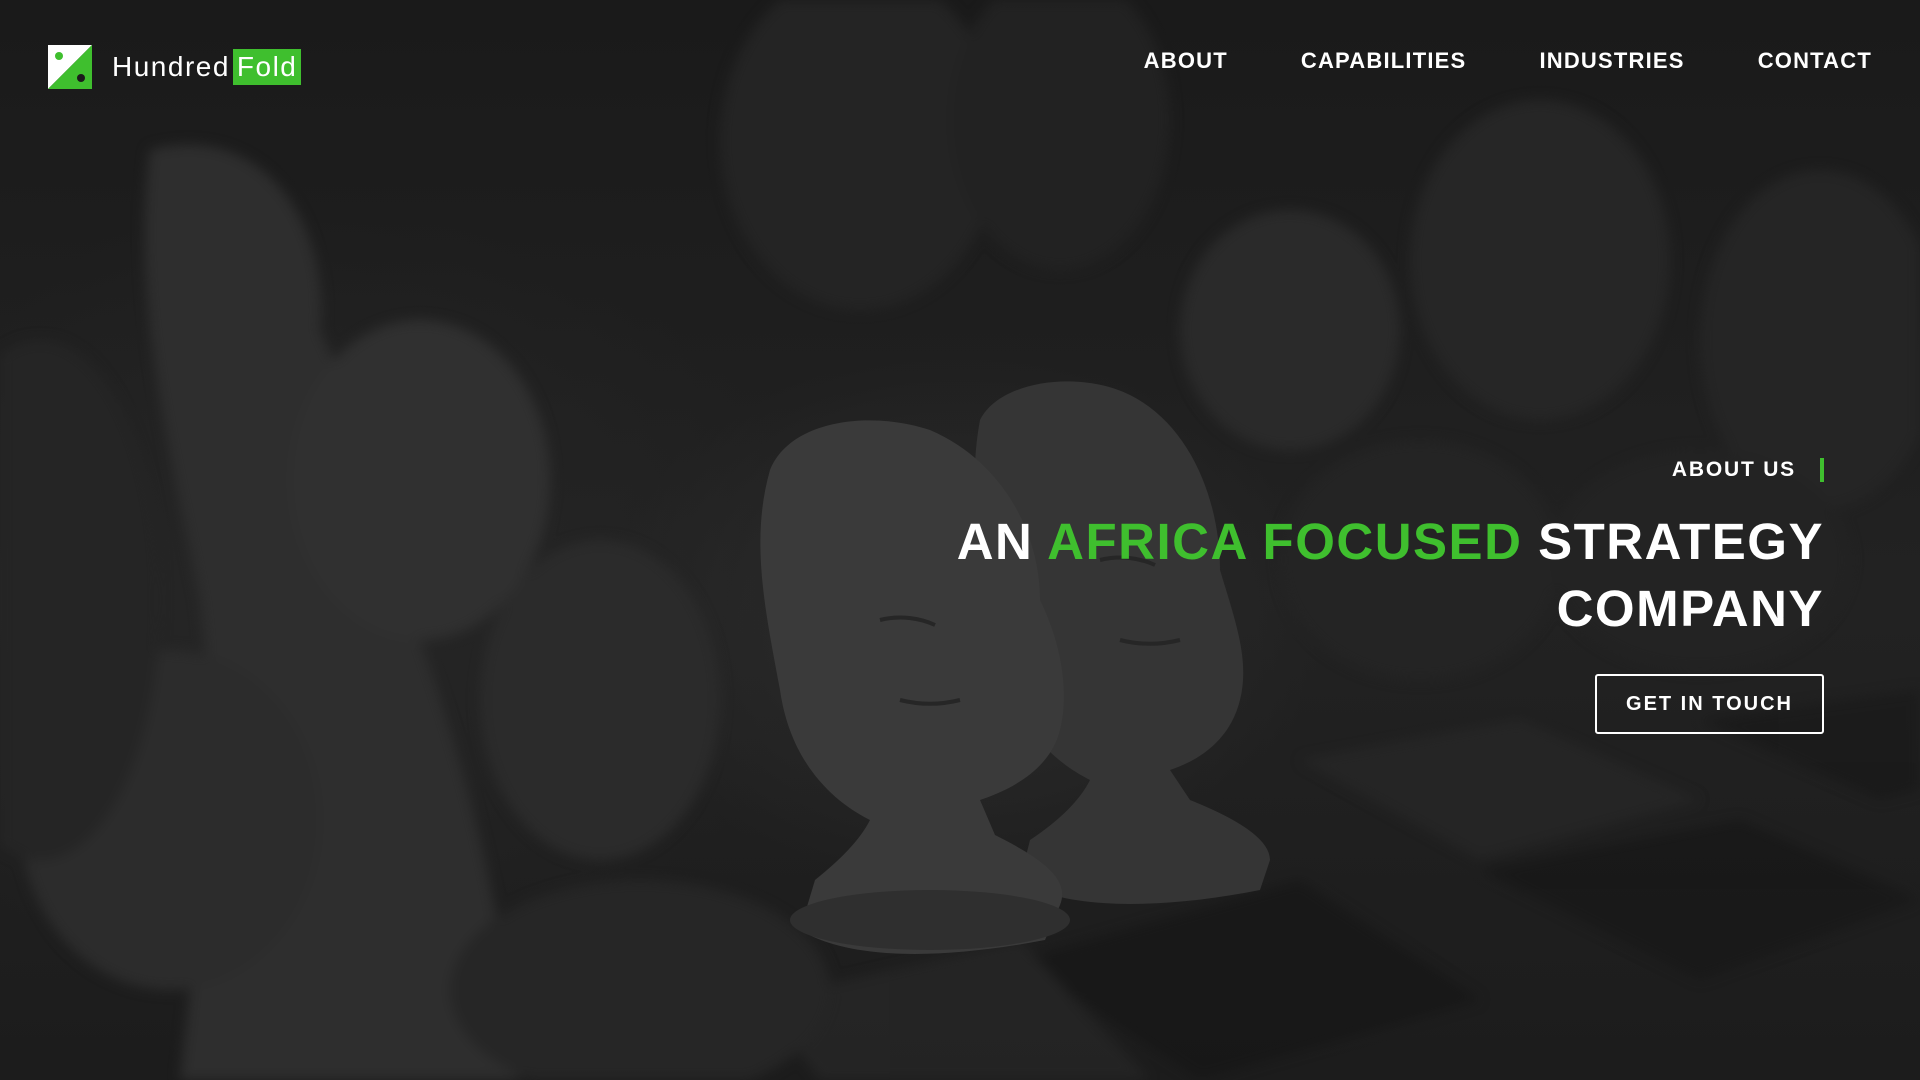  I want to click on hundredfold-logo-icon, so click(70, 67).